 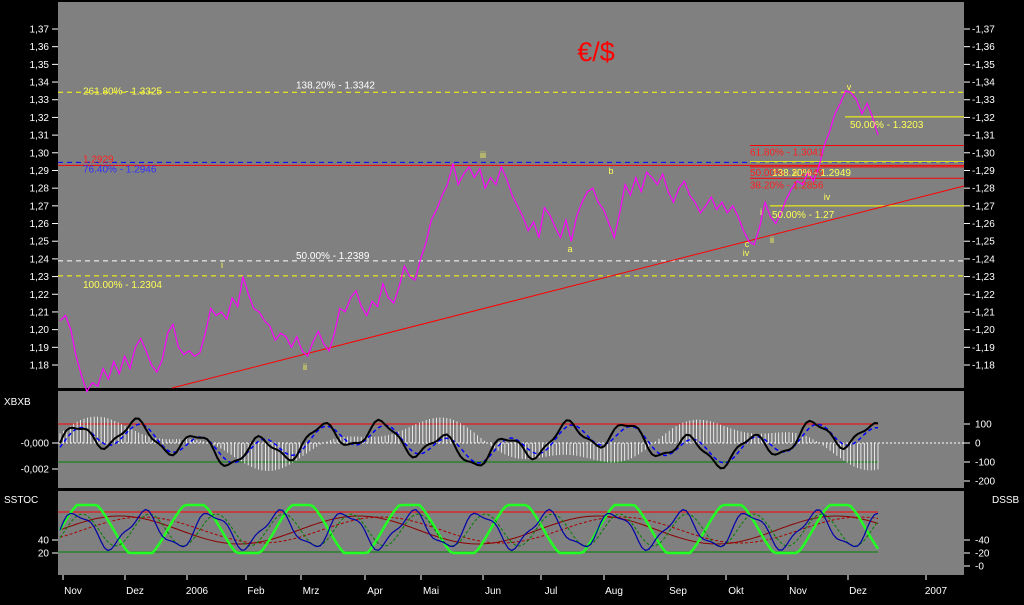 What do you see at coordinates (983, 30) in the screenshot?
I see `y-tick-label-right: -1,37` at bounding box center [983, 30].